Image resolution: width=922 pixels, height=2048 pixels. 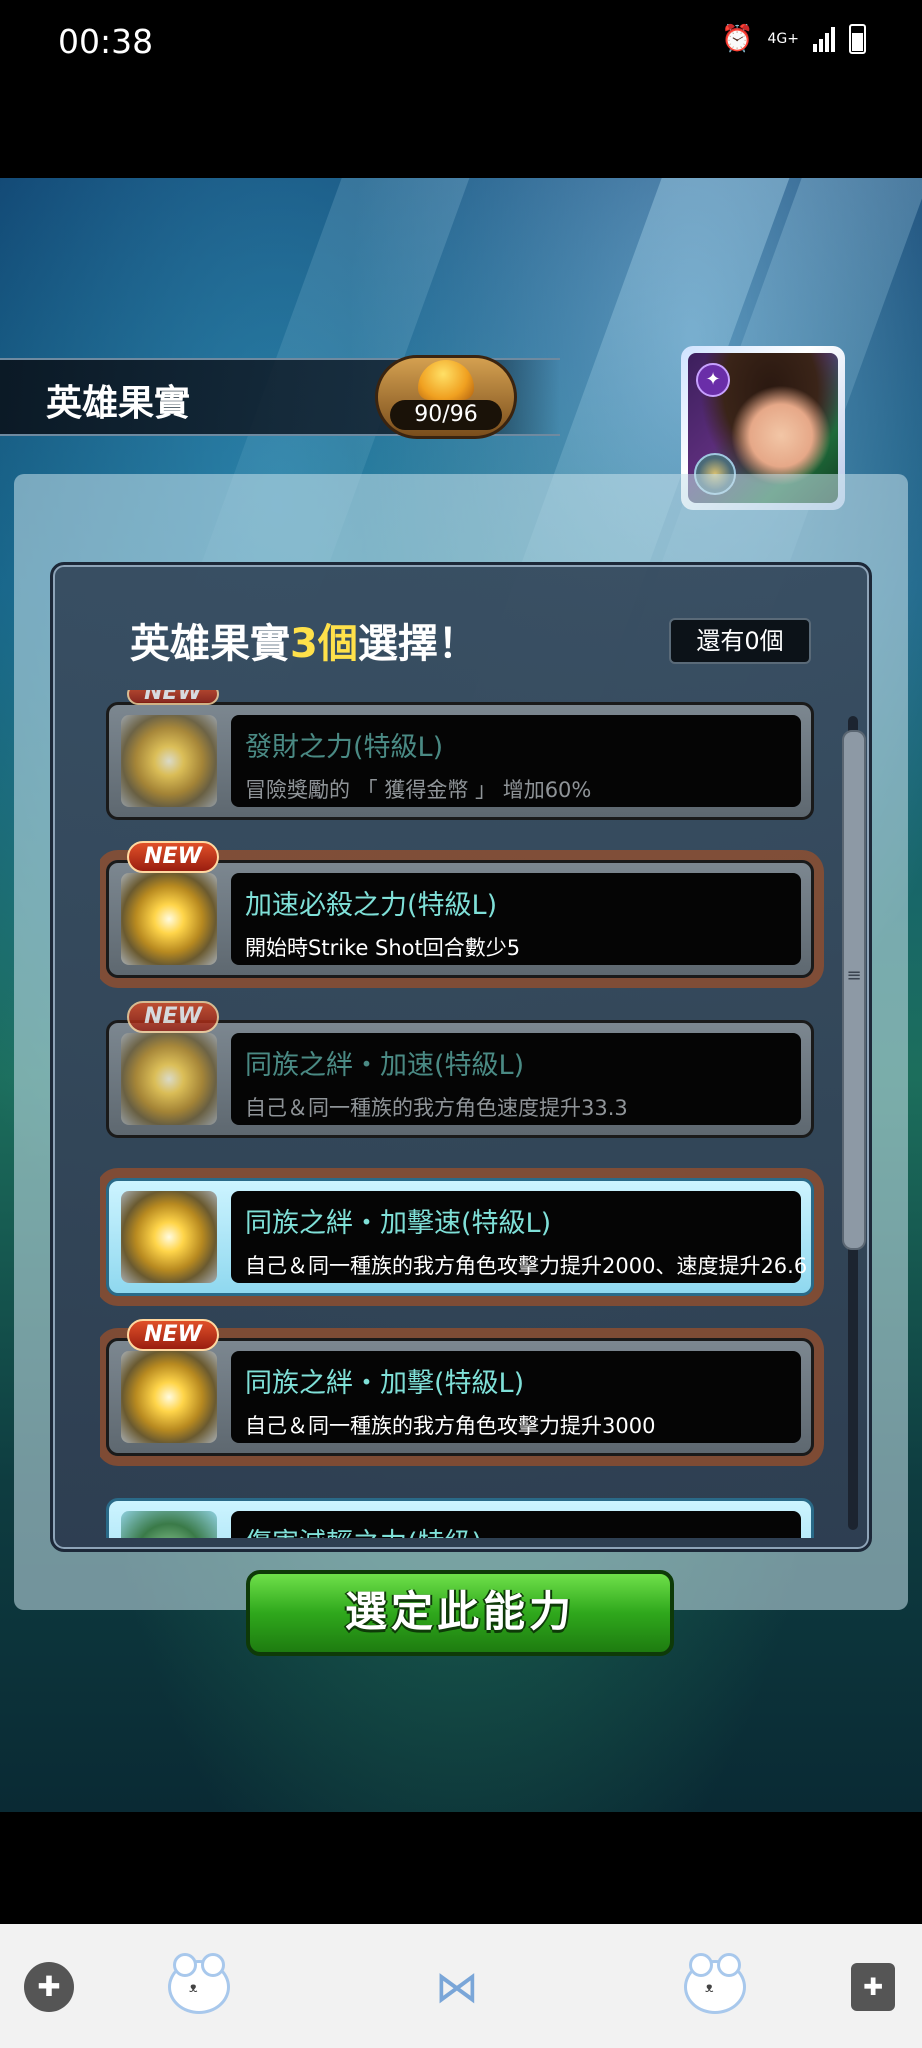 I want to click on fruit-count: 90/96, so click(x=446, y=414).